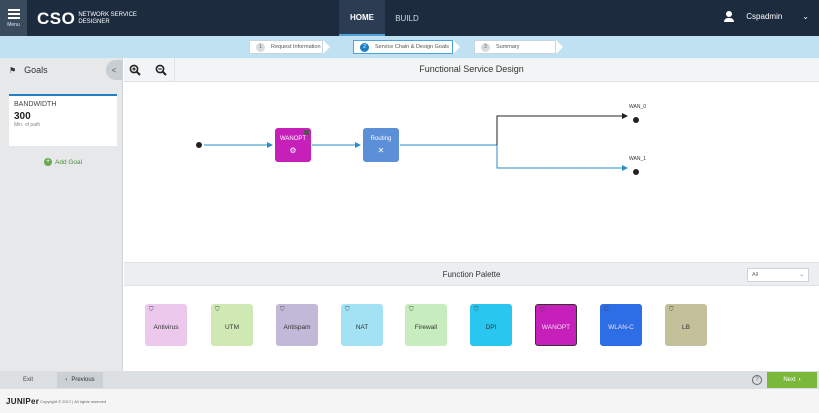 The width and height of the screenshot is (819, 413). I want to click on palette-item-label: UTM, so click(232, 327).